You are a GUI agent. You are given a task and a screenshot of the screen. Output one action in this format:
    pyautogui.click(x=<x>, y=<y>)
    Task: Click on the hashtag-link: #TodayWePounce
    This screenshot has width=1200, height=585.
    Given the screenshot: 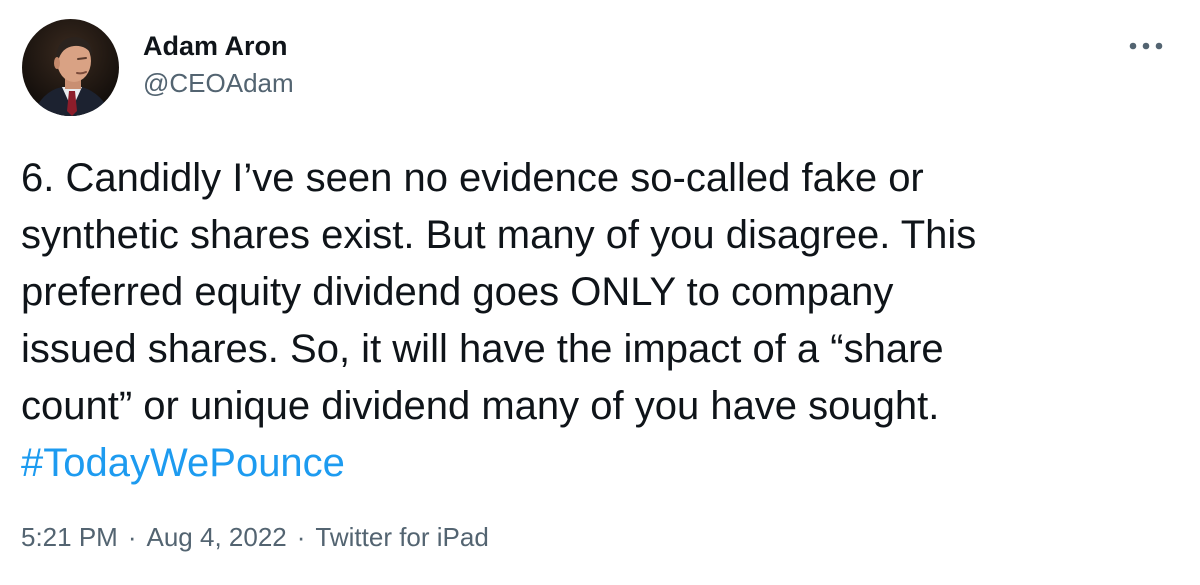 What is the action you would take?
    pyautogui.click(x=596, y=463)
    